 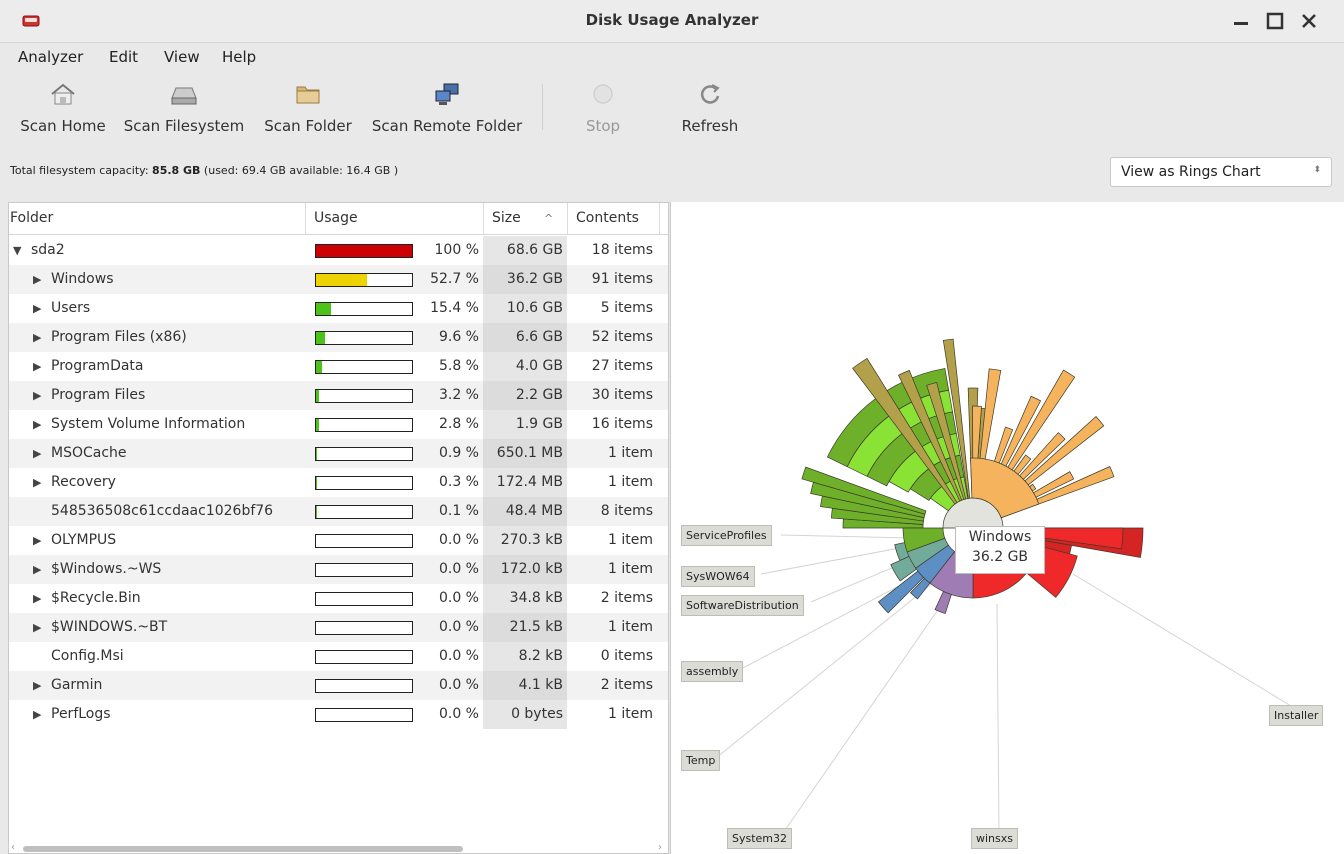 I want to click on table-row: ▶ Program Files (x86) 9.6 % 6.6 GB 52 items, so click(x=338, y=337).